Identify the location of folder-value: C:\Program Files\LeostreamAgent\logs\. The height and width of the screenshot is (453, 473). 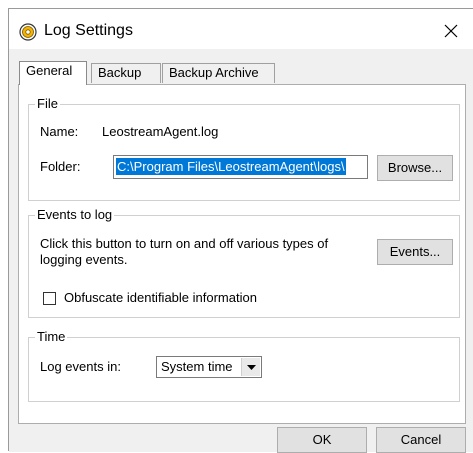
(231, 166).